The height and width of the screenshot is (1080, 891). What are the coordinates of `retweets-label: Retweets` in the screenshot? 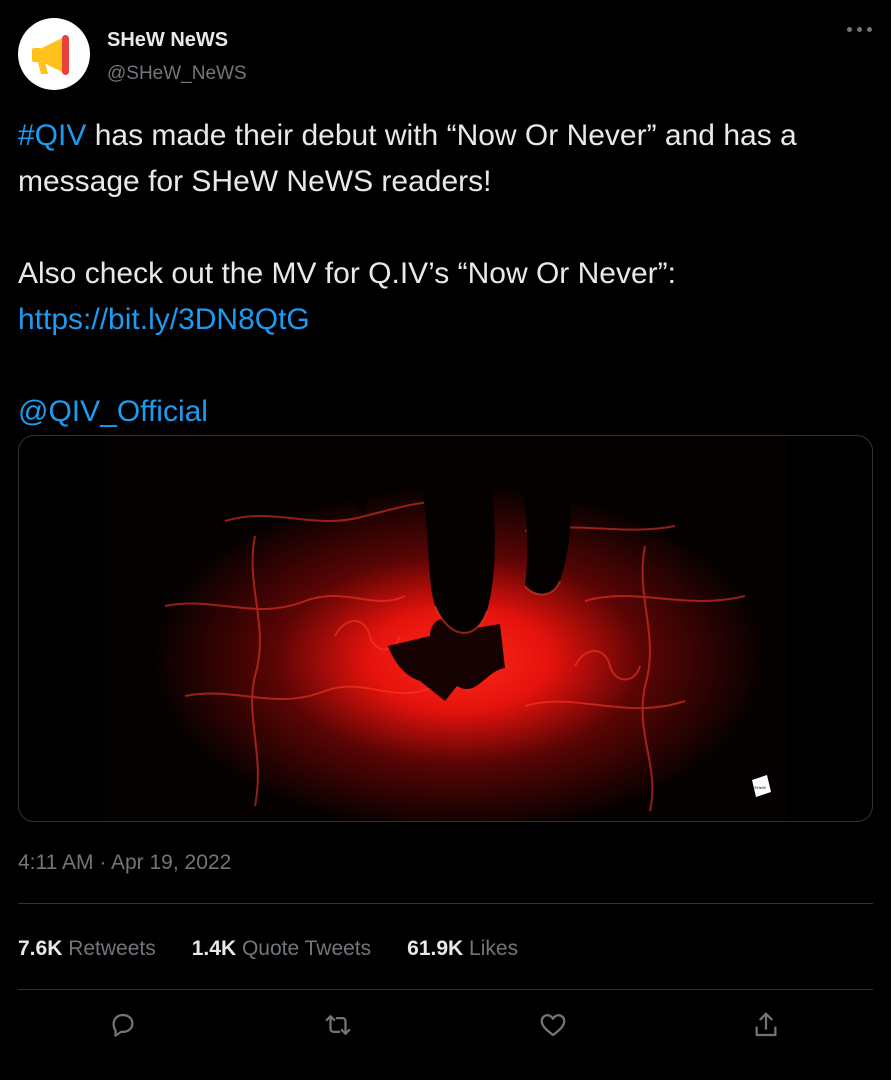 It's located at (112, 948).